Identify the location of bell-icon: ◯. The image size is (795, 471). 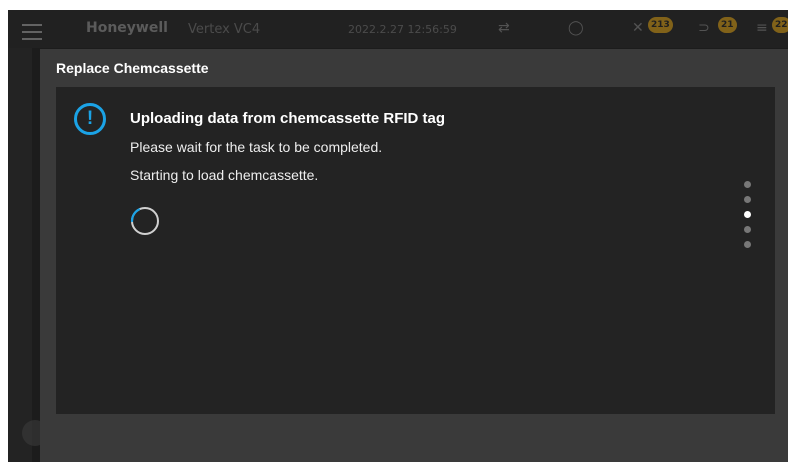
(576, 28).